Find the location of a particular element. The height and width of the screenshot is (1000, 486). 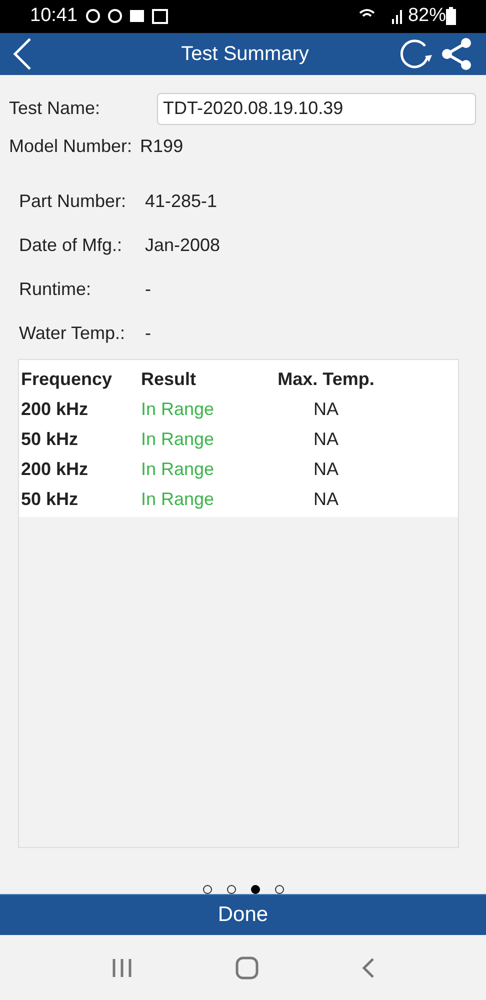

battery-icon is located at coordinates (451, 16).